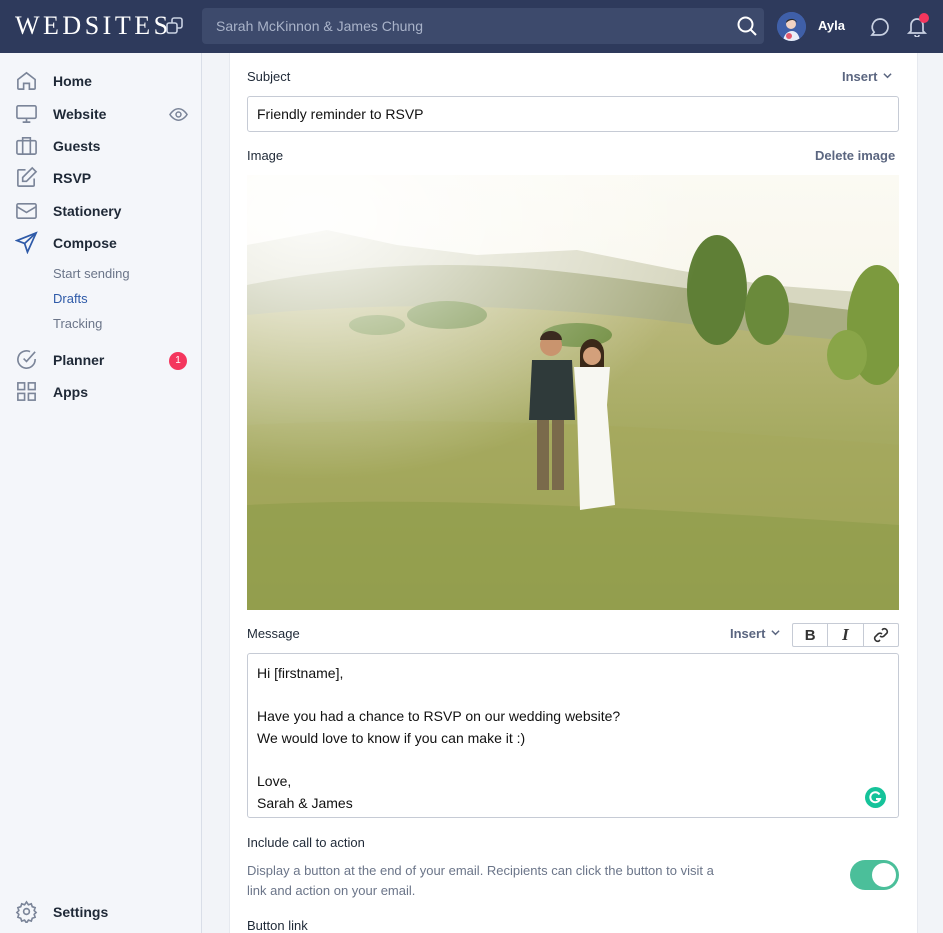  I want to click on sidebar-item-website: Website, so click(100, 114).